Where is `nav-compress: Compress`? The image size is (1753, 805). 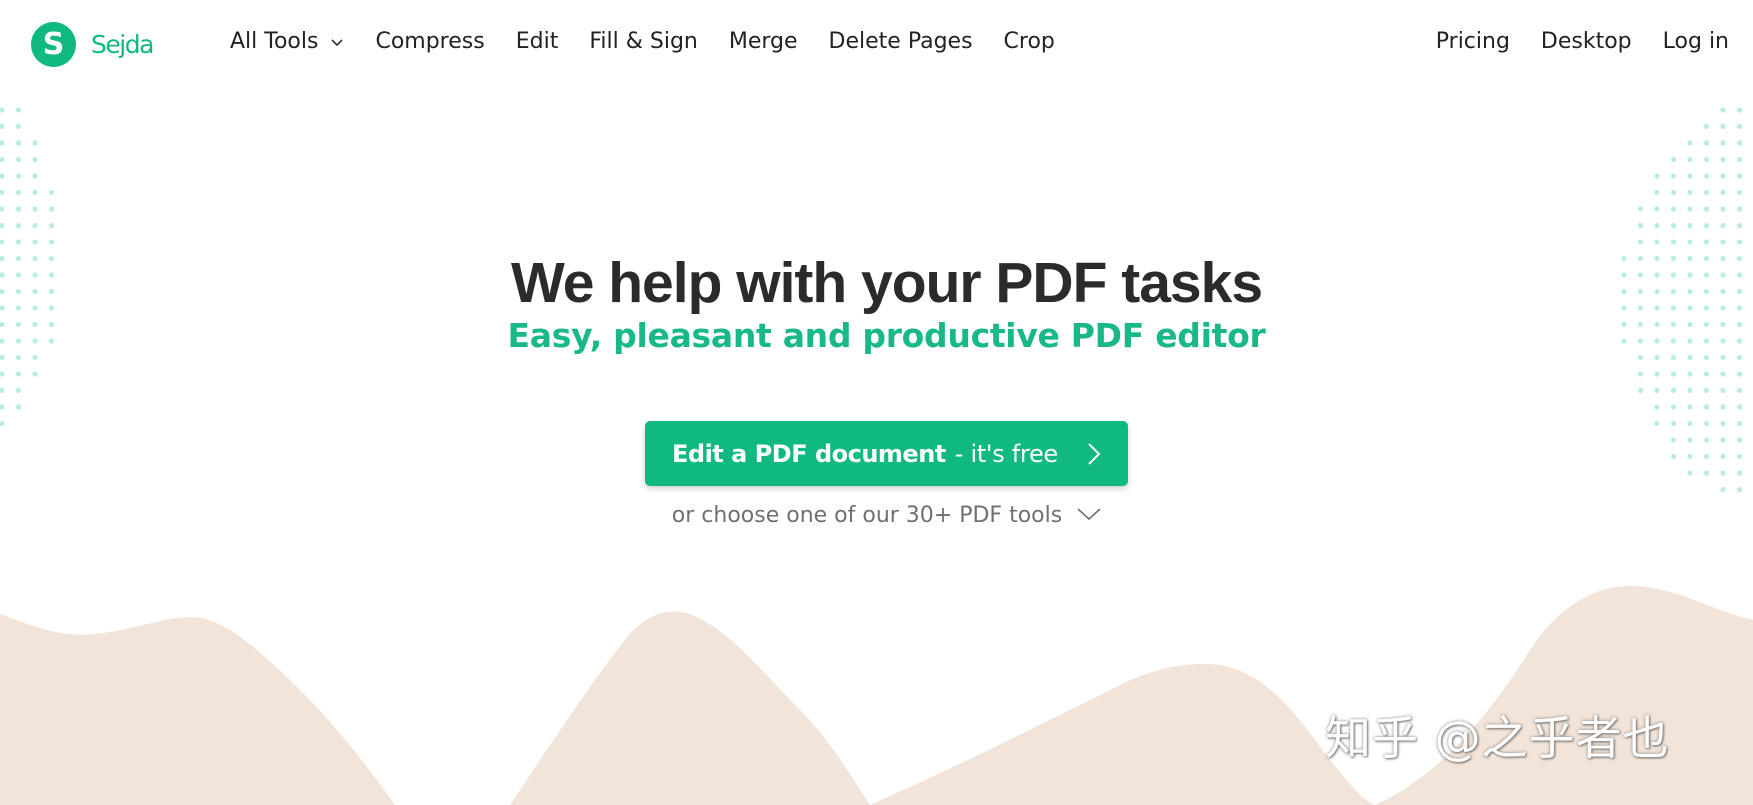 nav-compress: Compress is located at coordinates (429, 41).